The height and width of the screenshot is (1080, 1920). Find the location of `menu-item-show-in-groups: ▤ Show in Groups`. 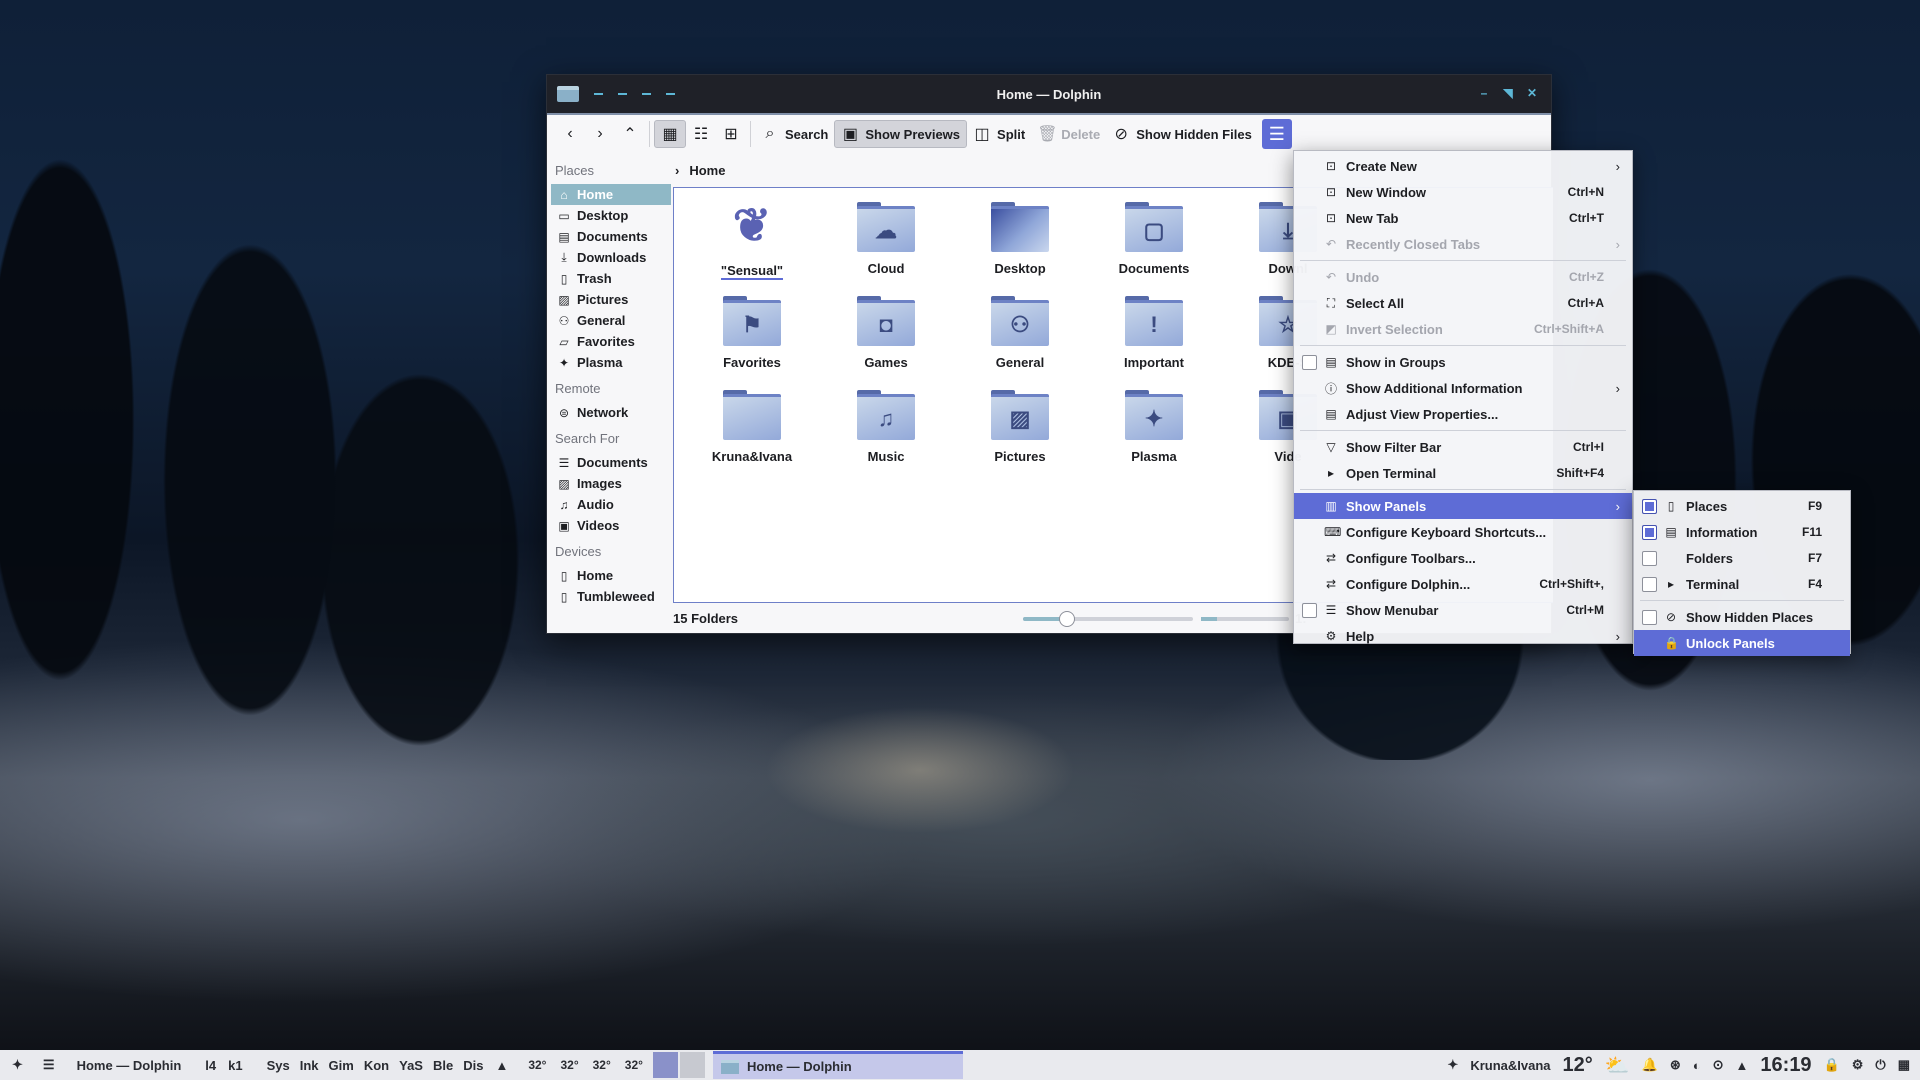

menu-item-show-in-groups: ▤ Show in Groups is located at coordinates (1463, 362).